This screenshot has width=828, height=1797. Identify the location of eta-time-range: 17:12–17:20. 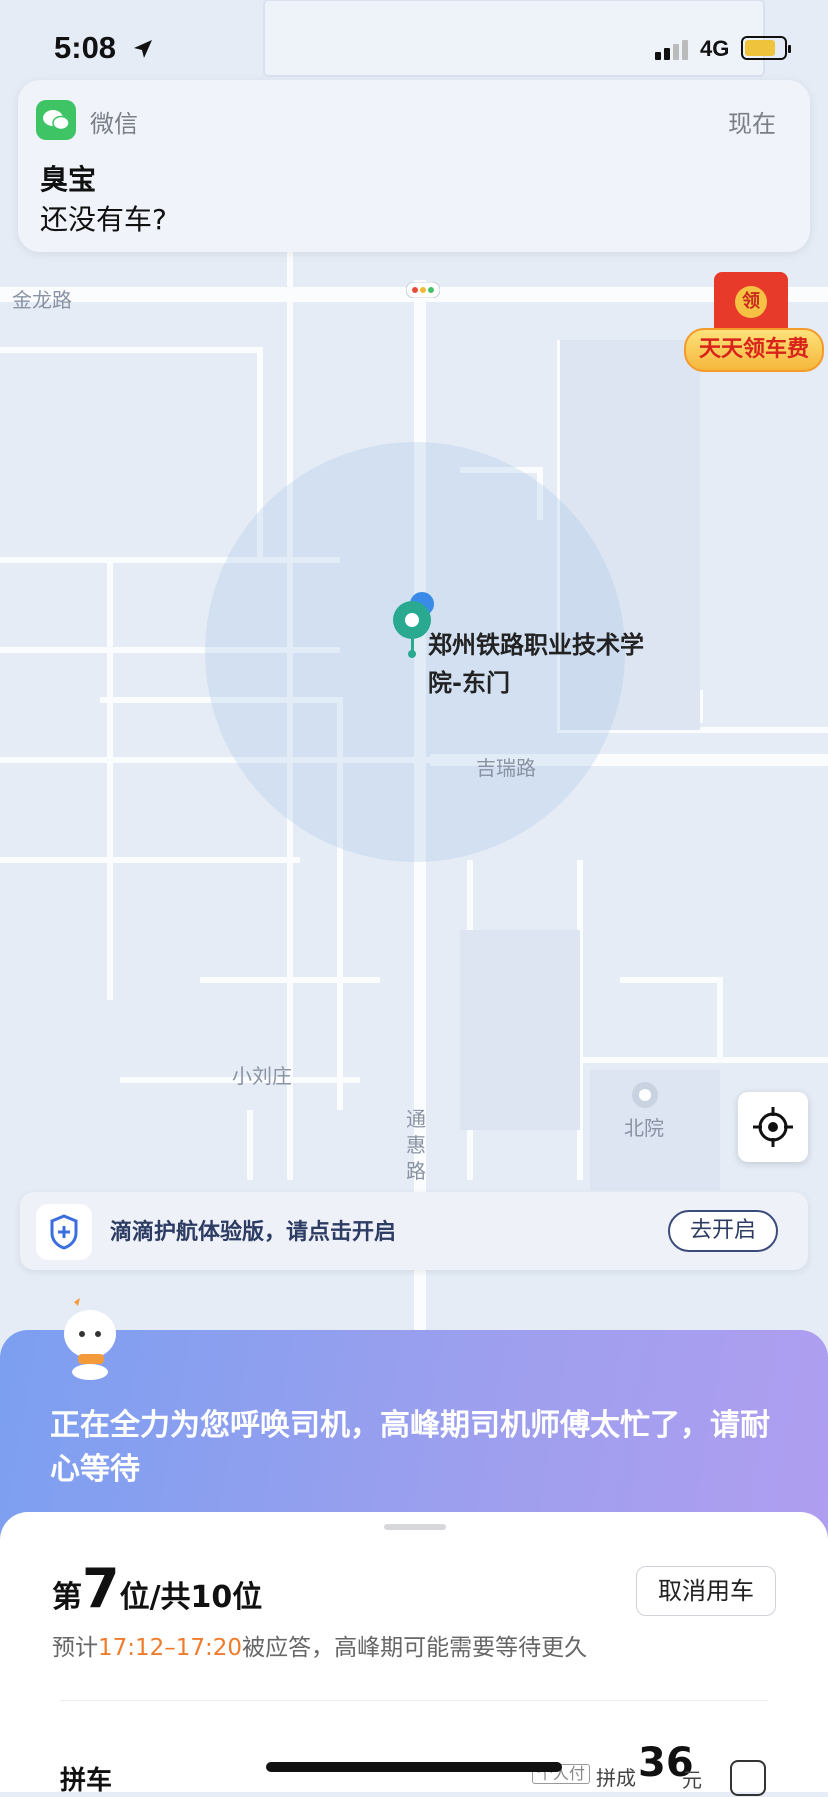
(170, 1648).